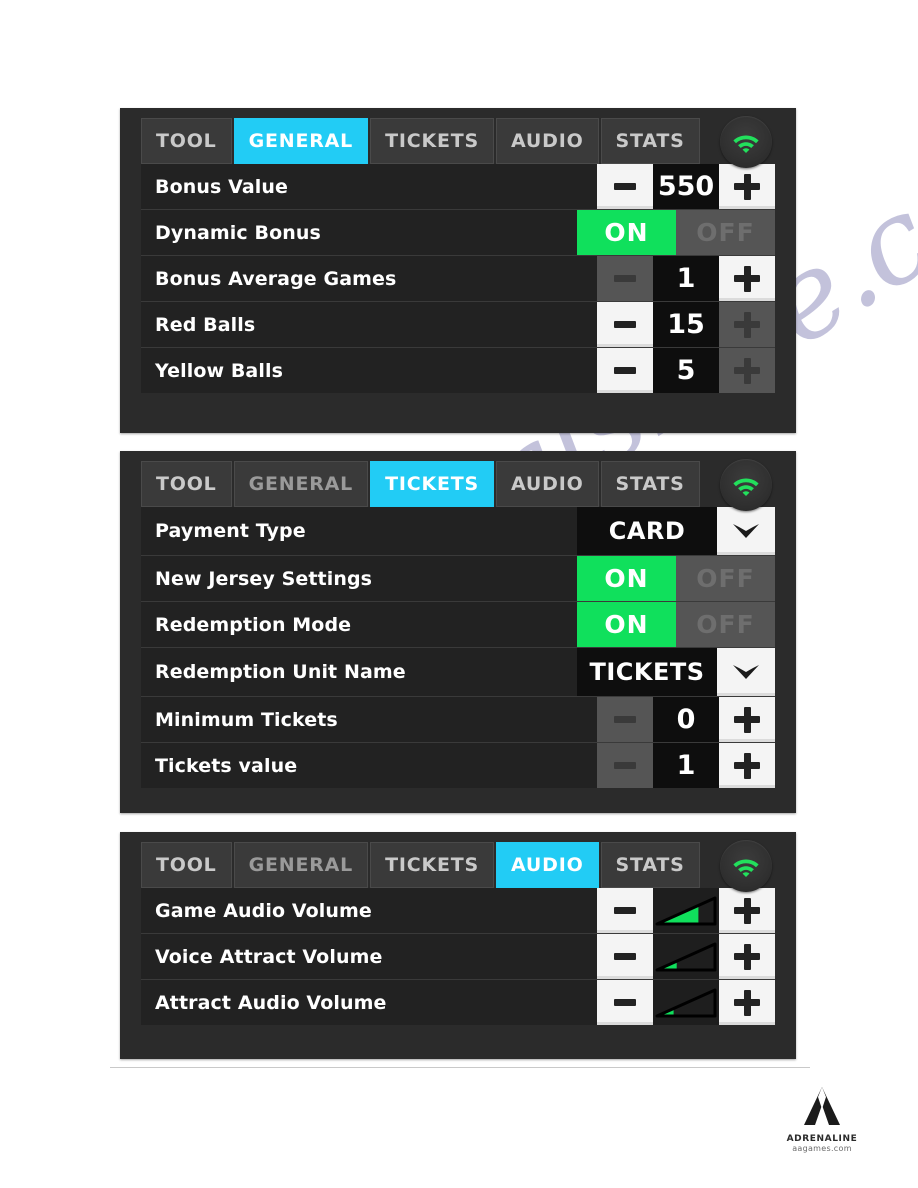  I want to click on settings-row: Bonus Value 550, so click(458, 187).